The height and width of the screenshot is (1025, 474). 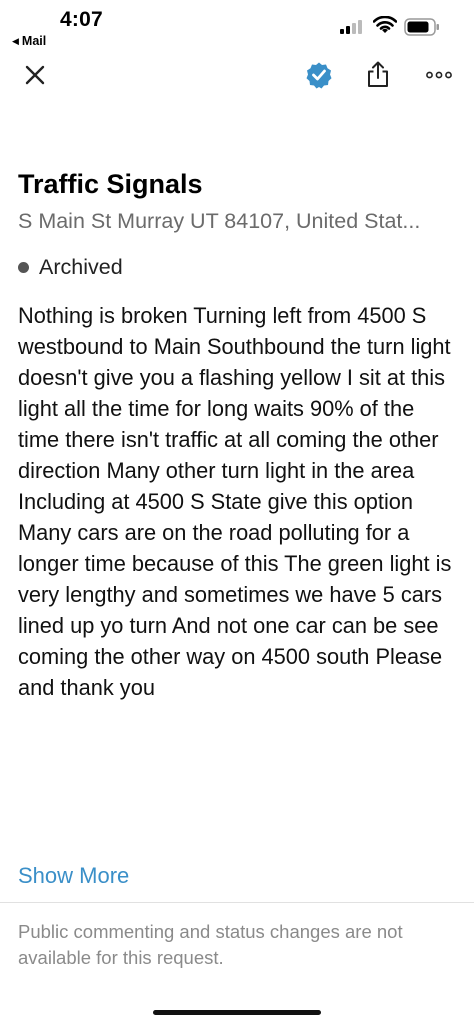 I want to click on divider, so click(x=237, y=902).